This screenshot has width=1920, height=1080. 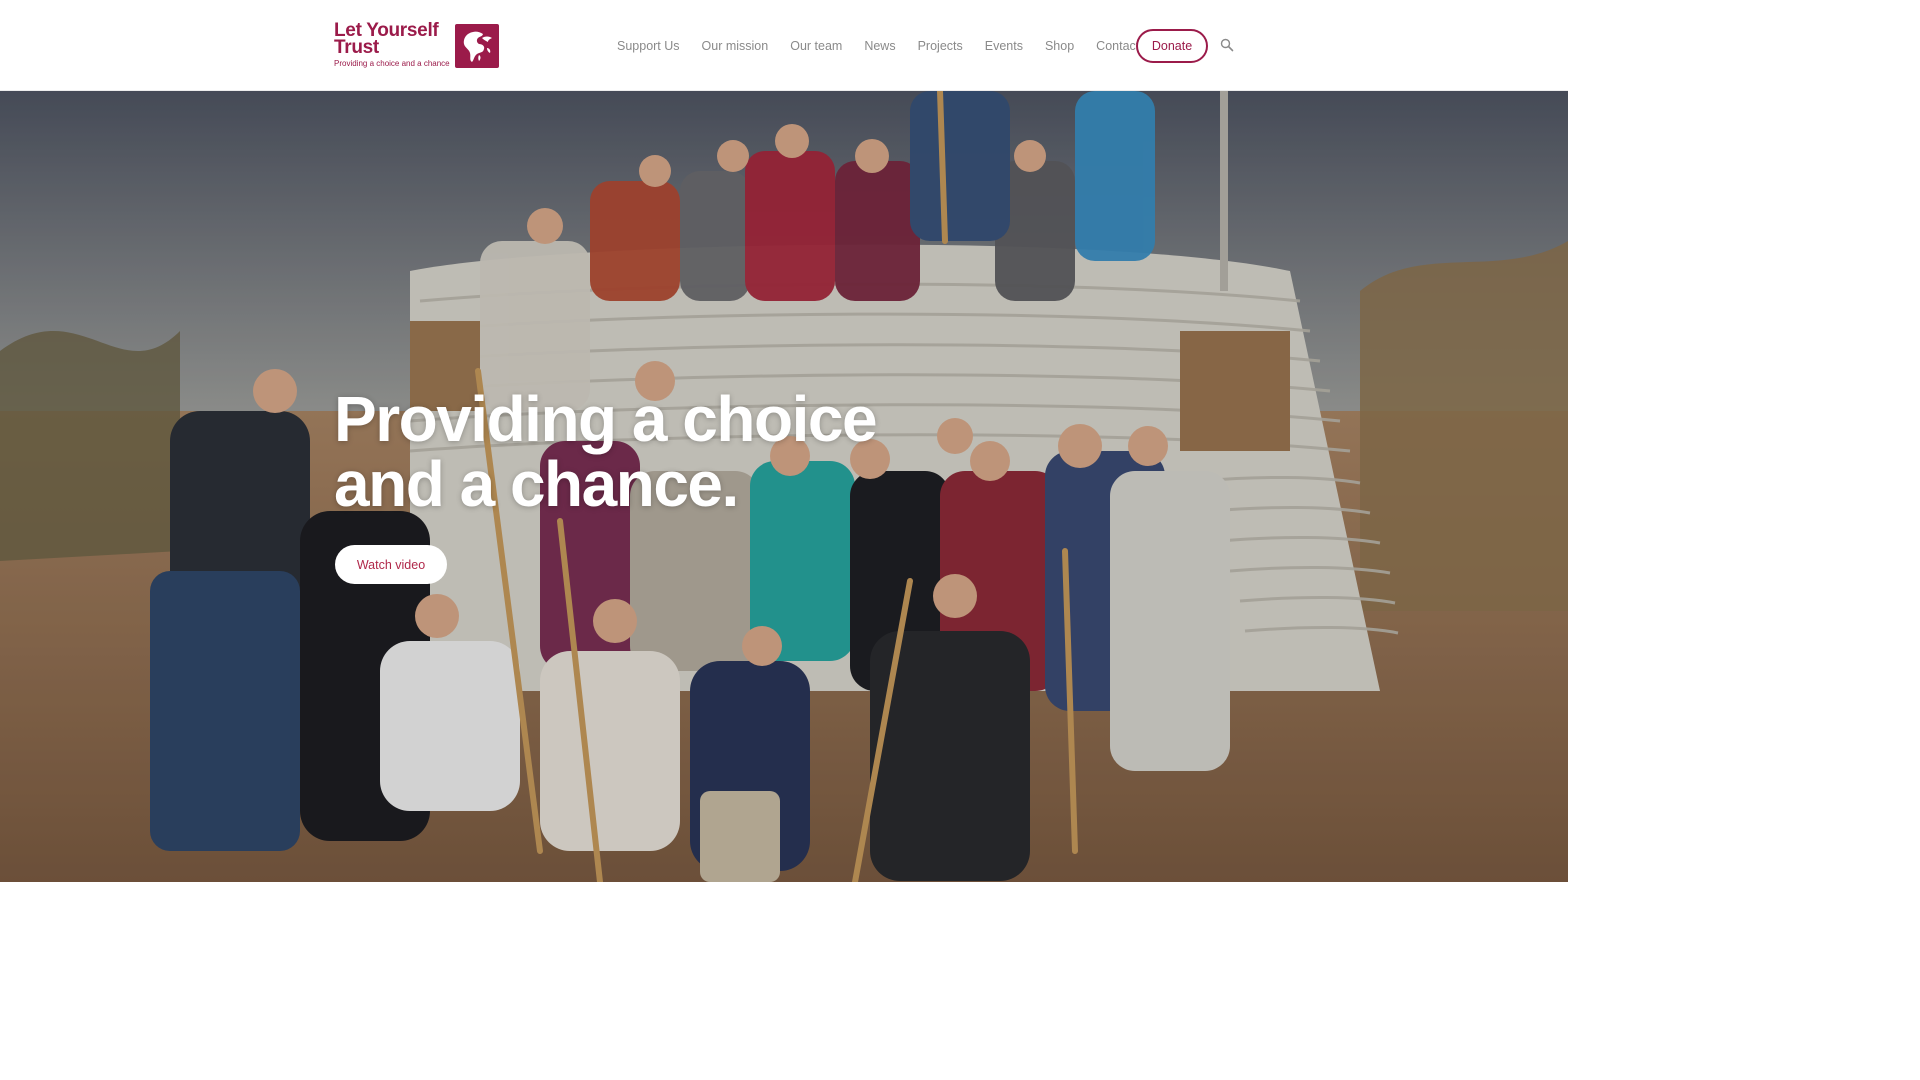 I want to click on hero-title-line1: Providing a choice, so click(x=606, y=419).